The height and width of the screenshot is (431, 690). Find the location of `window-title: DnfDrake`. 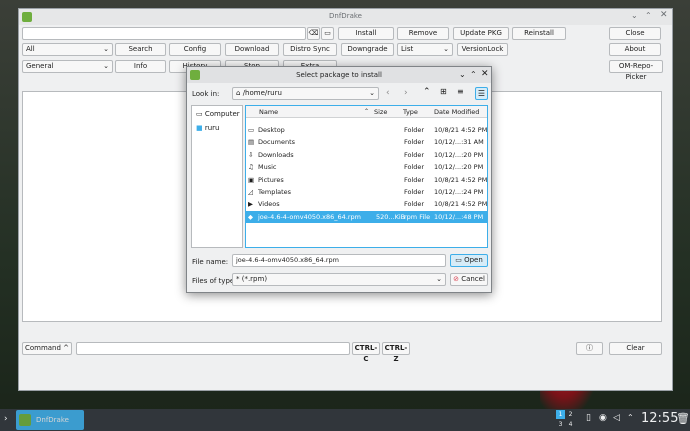

window-title: DnfDrake is located at coordinates (345, 16).